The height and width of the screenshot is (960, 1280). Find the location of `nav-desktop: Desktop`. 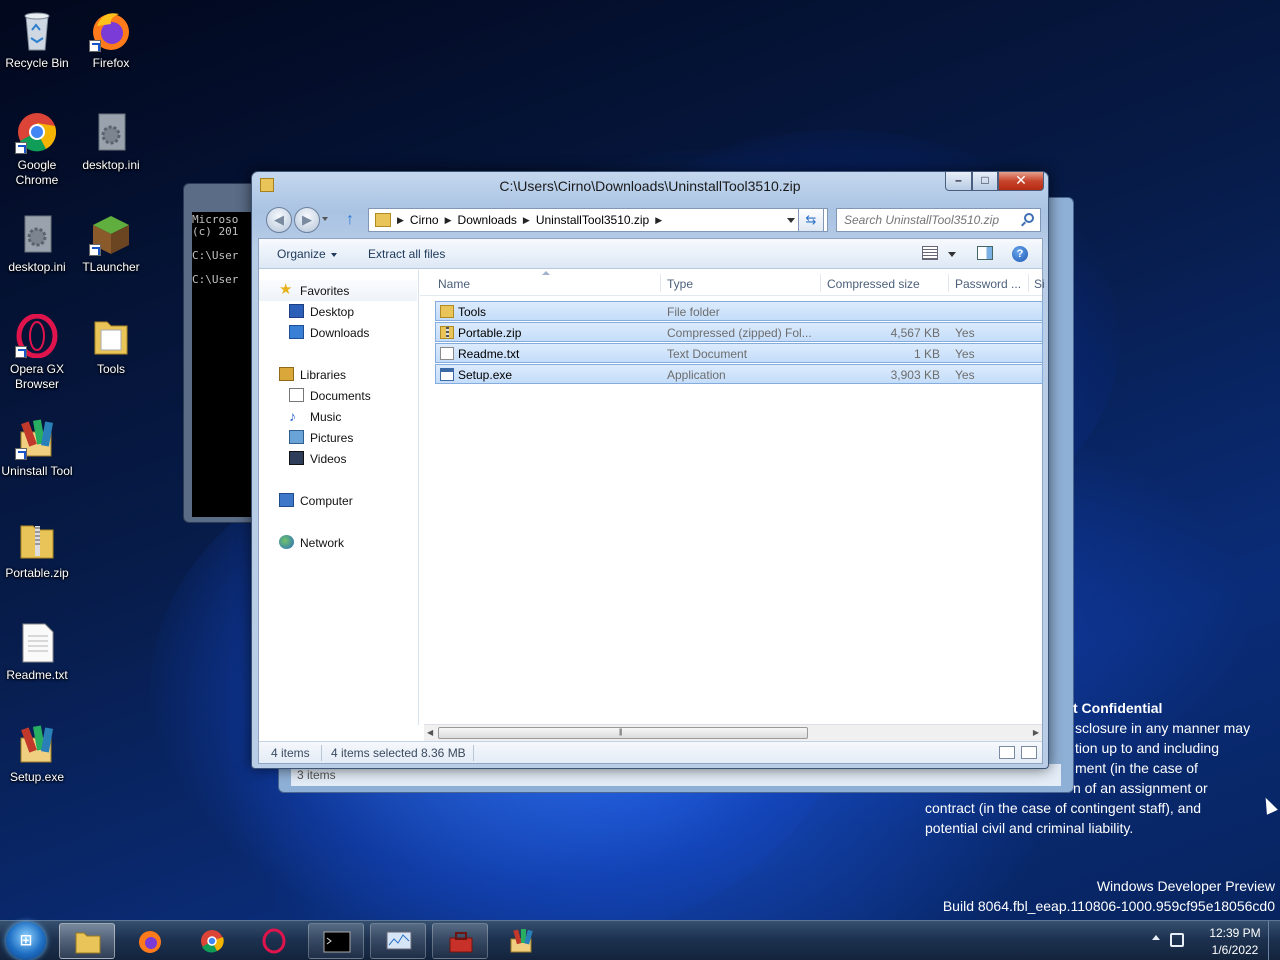

nav-desktop: Desktop is located at coordinates (338, 311).